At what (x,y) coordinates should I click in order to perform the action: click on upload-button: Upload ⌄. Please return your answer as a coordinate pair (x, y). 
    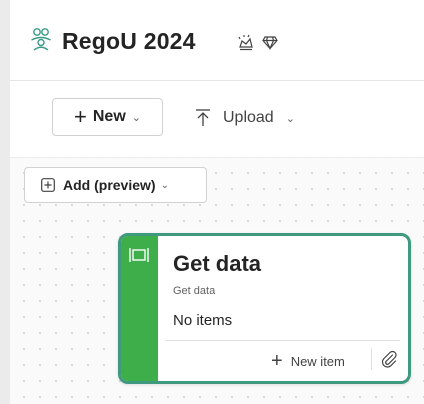
    Looking at the image, I should click on (245, 118).